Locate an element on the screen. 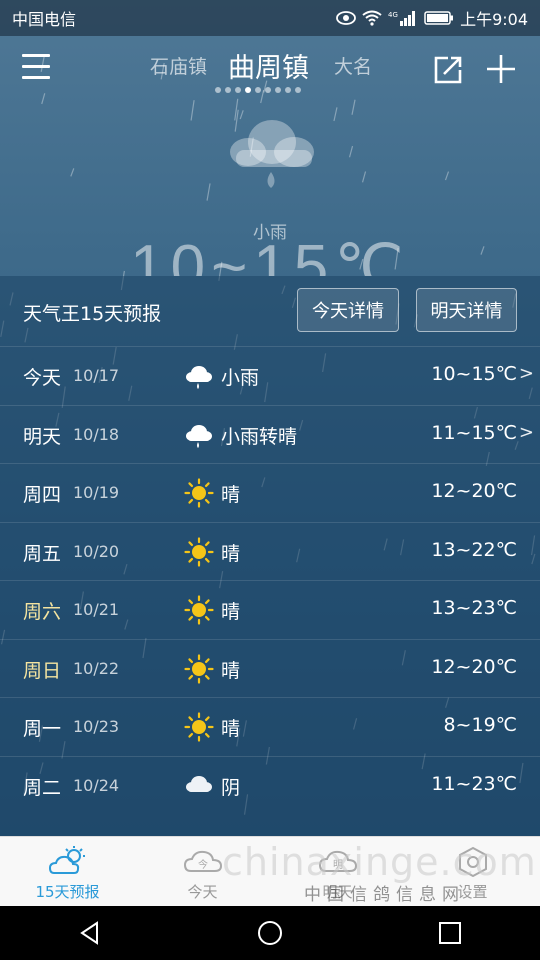  tab-label: 今天 is located at coordinates (202, 892).